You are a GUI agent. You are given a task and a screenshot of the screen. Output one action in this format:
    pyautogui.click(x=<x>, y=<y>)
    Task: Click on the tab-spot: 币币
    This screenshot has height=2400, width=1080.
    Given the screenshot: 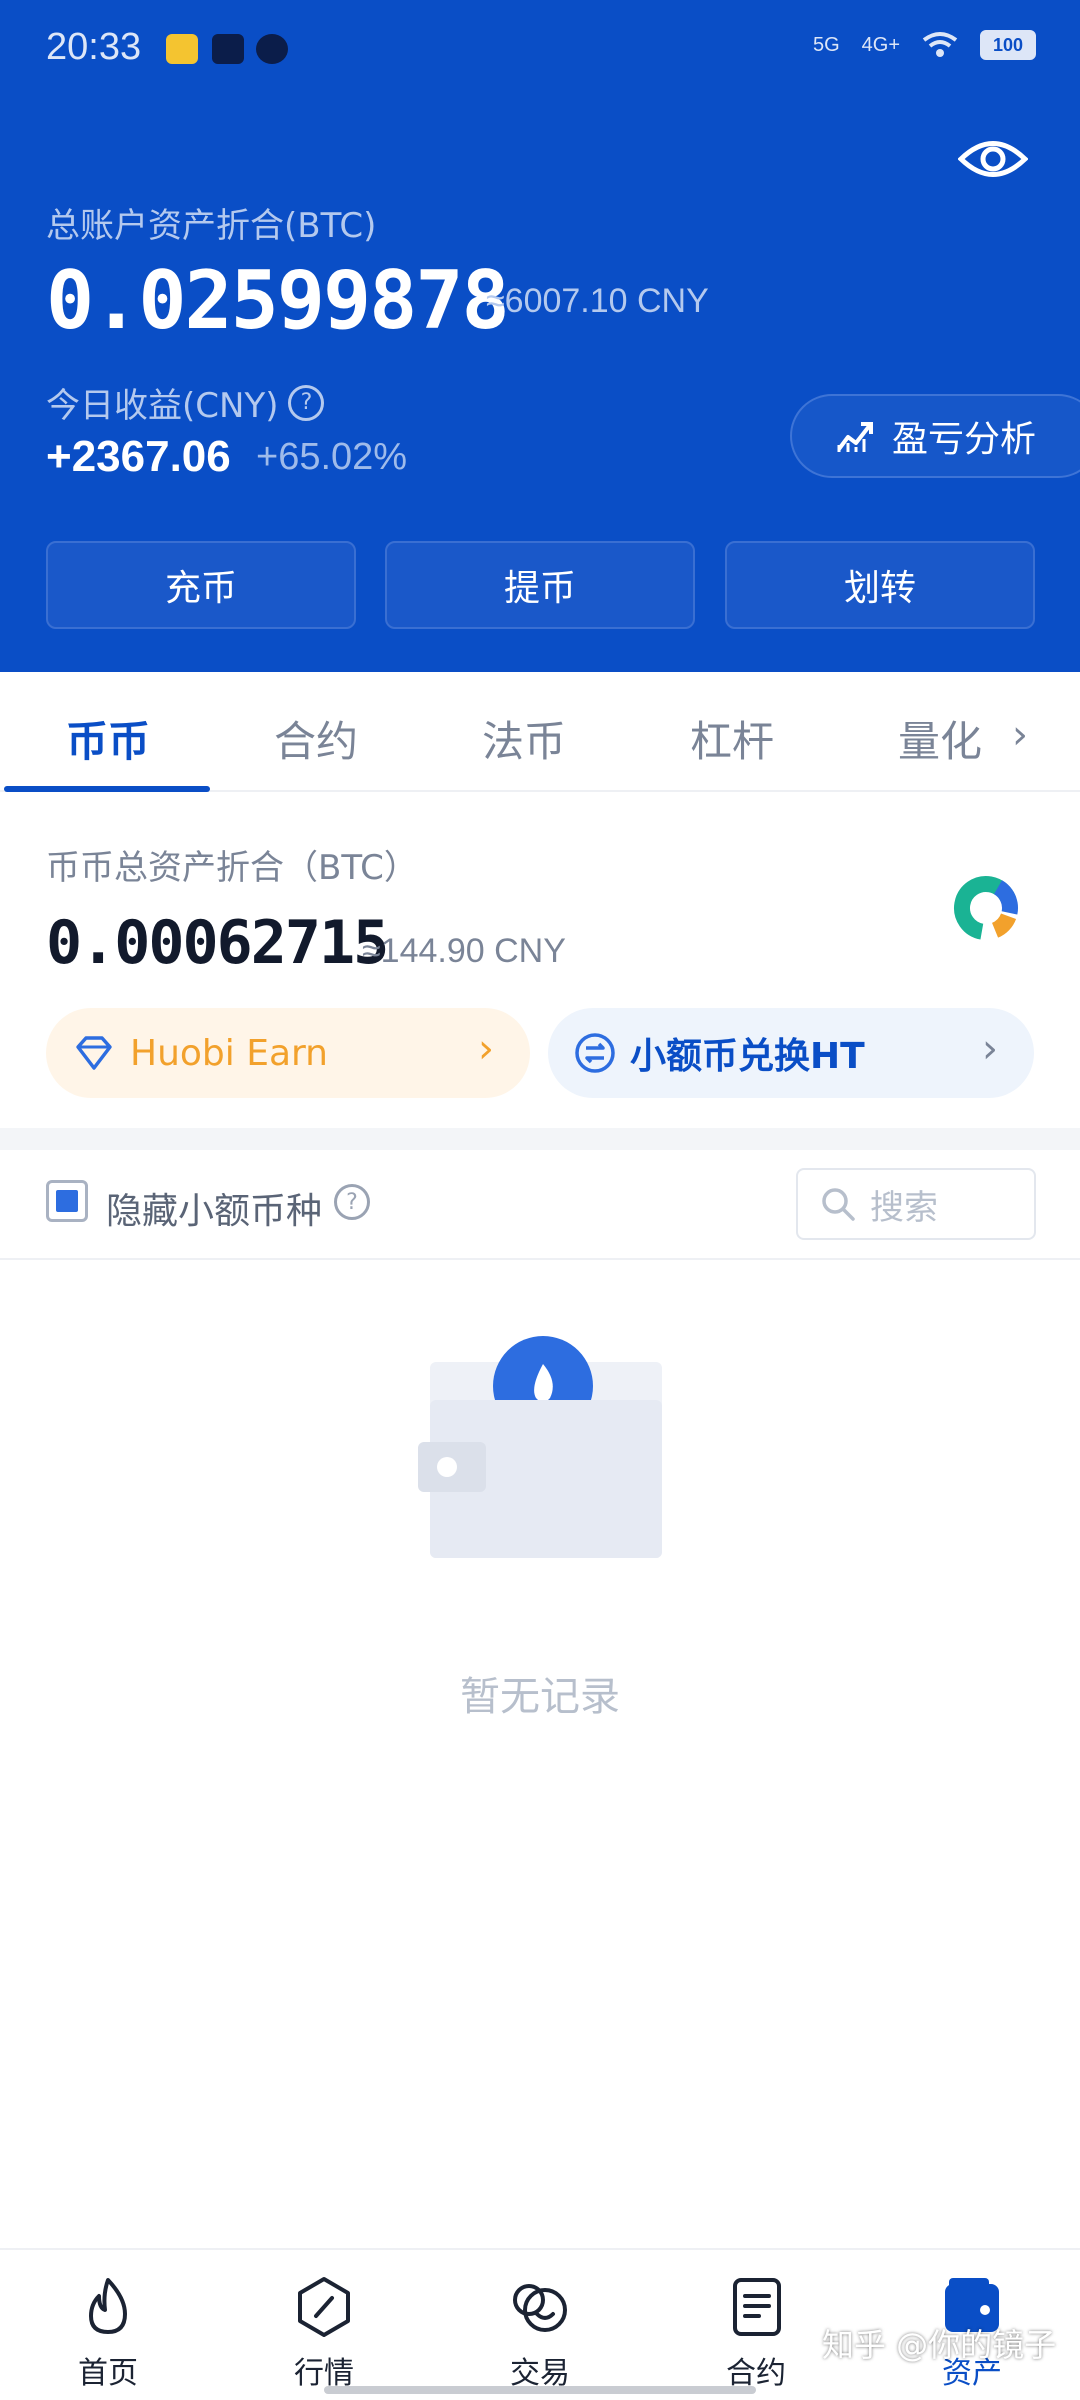 What is the action you would take?
    pyautogui.click(x=108, y=738)
    